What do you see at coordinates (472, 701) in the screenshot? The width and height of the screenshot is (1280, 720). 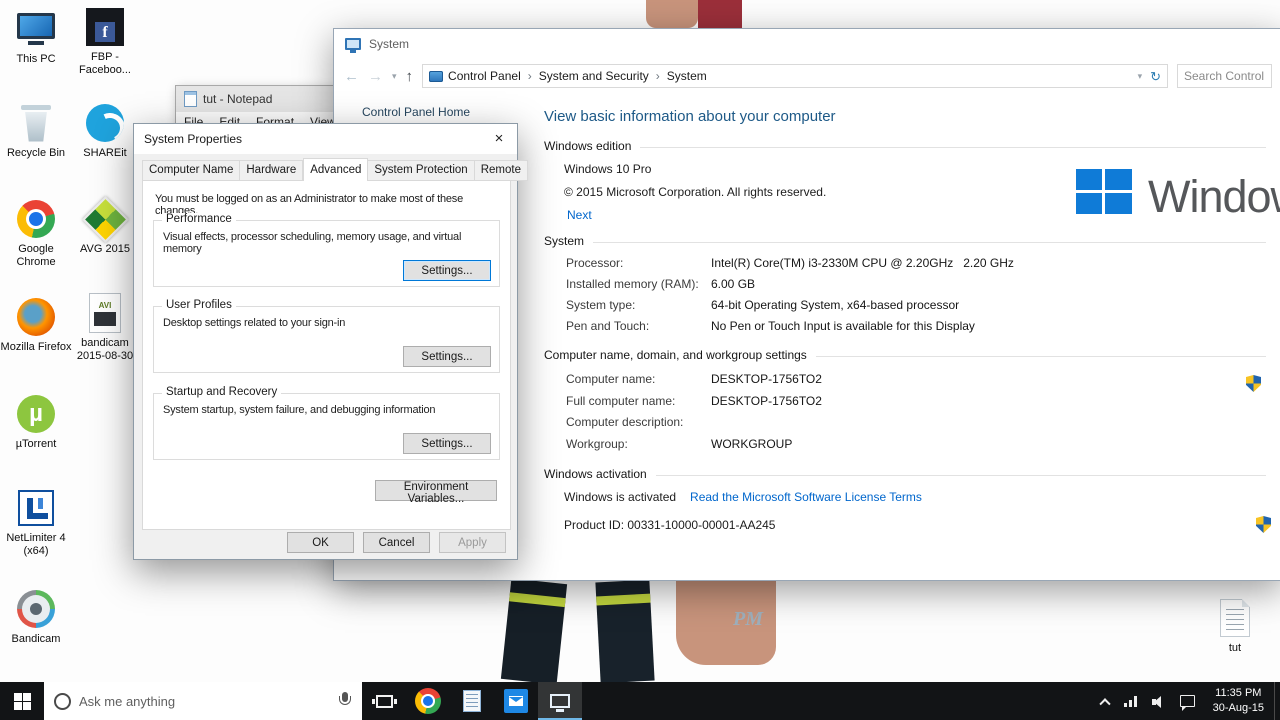 I see `taskbar-notepad-button` at bounding box center [472, 701].